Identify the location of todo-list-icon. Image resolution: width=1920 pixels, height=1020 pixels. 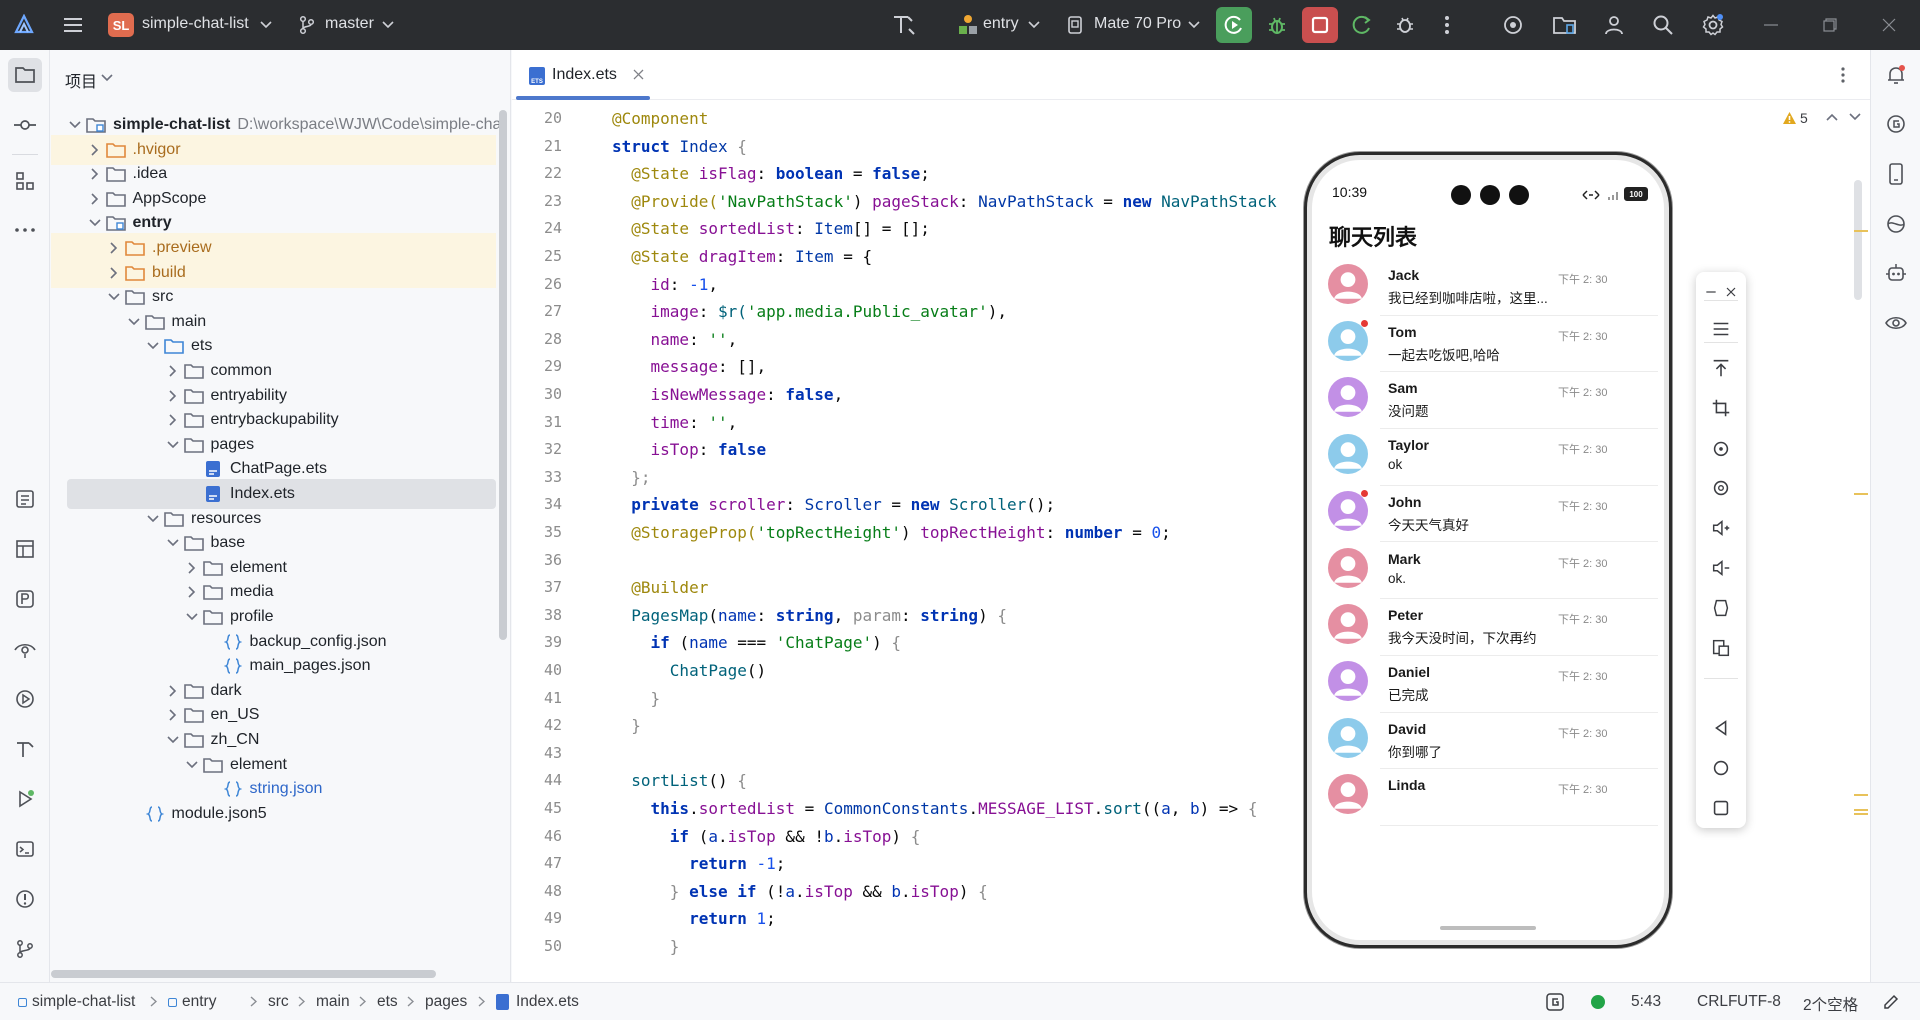
(25, 499).